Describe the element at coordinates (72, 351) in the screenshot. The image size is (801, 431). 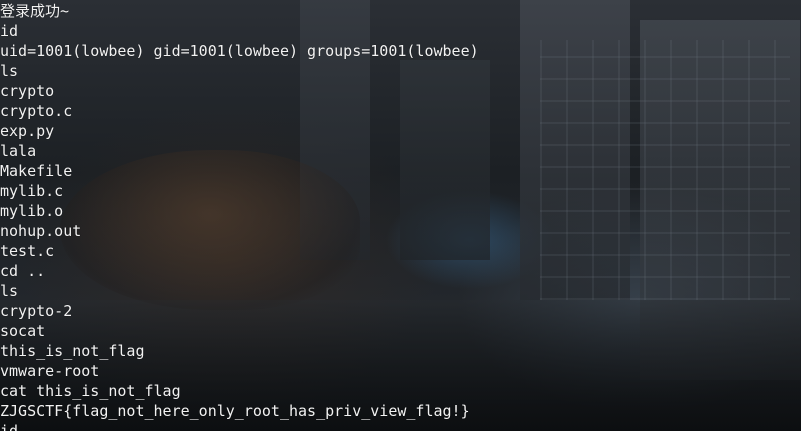
I see `output-line: this_is_not_flag` at that location.